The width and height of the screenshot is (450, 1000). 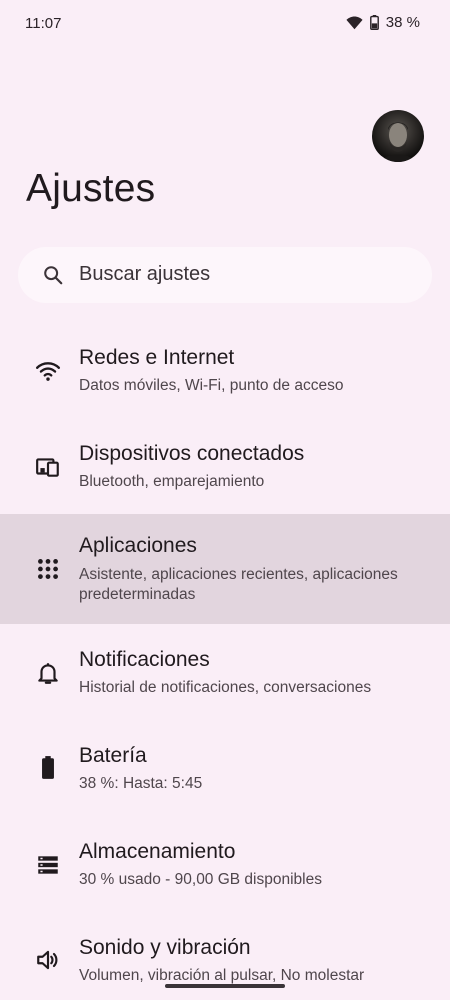 What do you see at coordinates (47, 467) in the screenshot?
I see `devices-icon` at bounding box center [47, 467].